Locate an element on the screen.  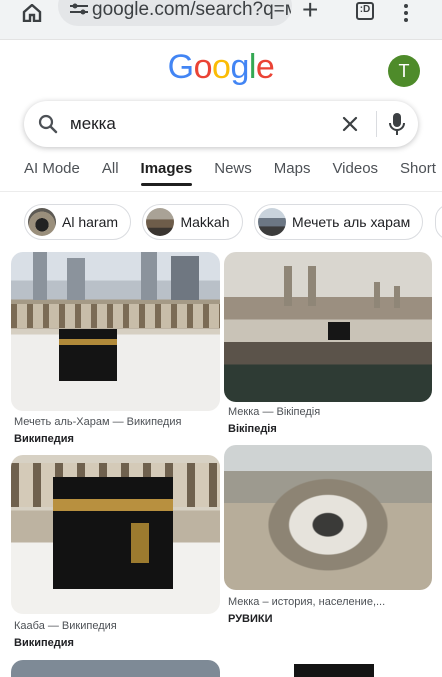
logo-letter: e is located at coordinates (265, 67).